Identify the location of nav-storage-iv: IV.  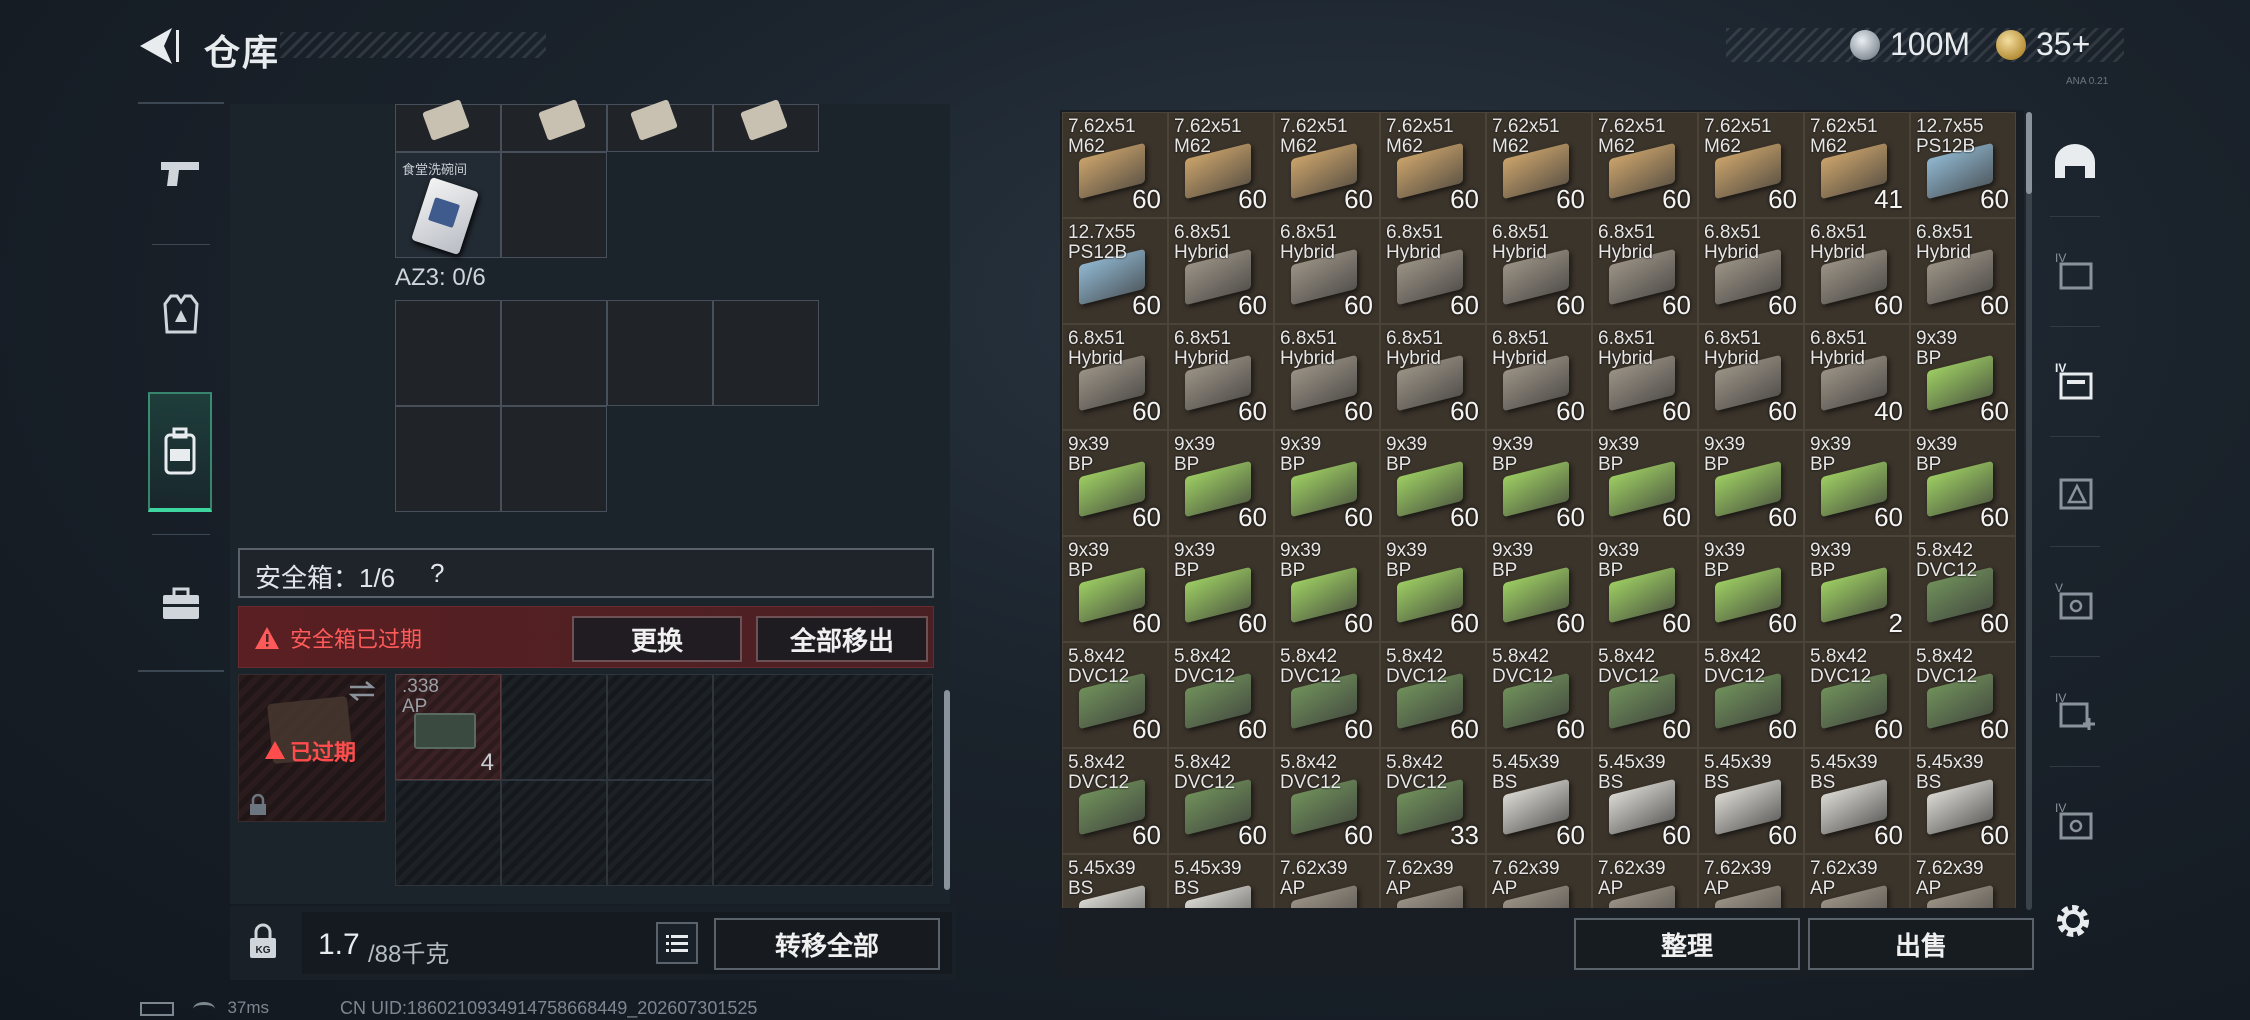
(2075, 270).